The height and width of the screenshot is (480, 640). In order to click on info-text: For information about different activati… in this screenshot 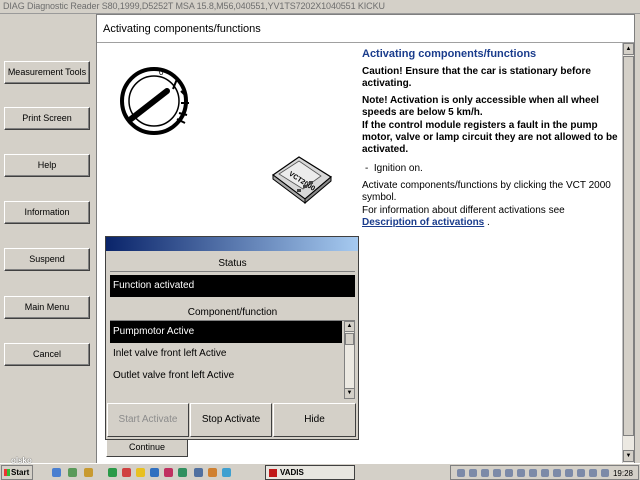, I will do `click(463, 210)`.